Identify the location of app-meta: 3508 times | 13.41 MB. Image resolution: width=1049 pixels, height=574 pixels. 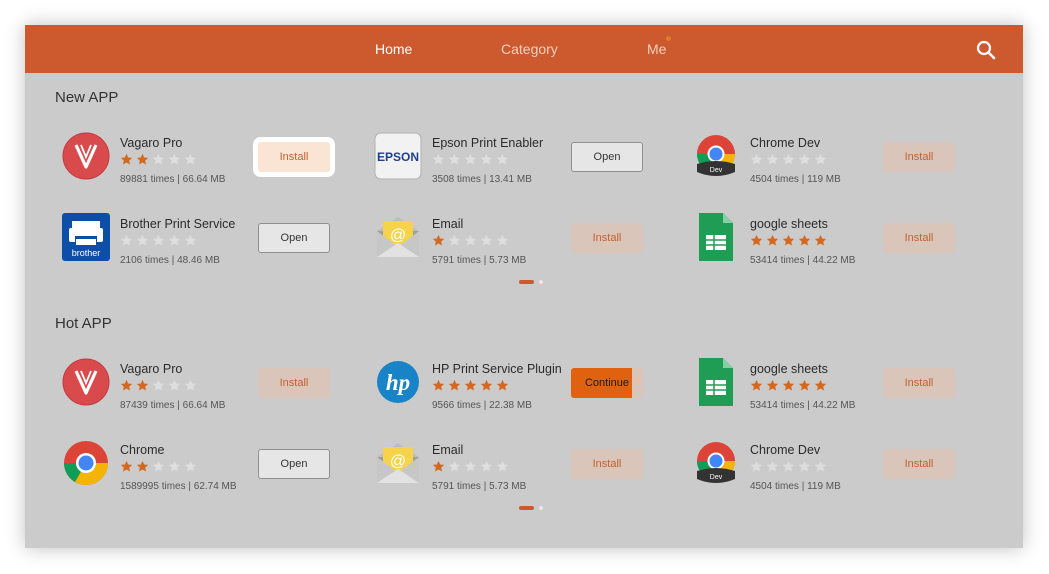
(482, 179).